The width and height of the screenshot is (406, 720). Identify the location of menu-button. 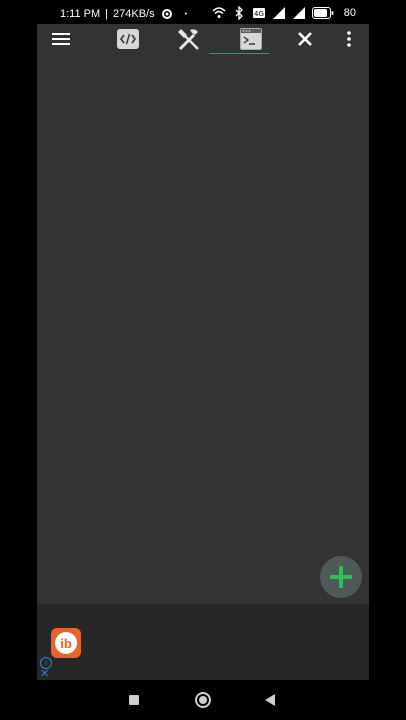
(61, 39).